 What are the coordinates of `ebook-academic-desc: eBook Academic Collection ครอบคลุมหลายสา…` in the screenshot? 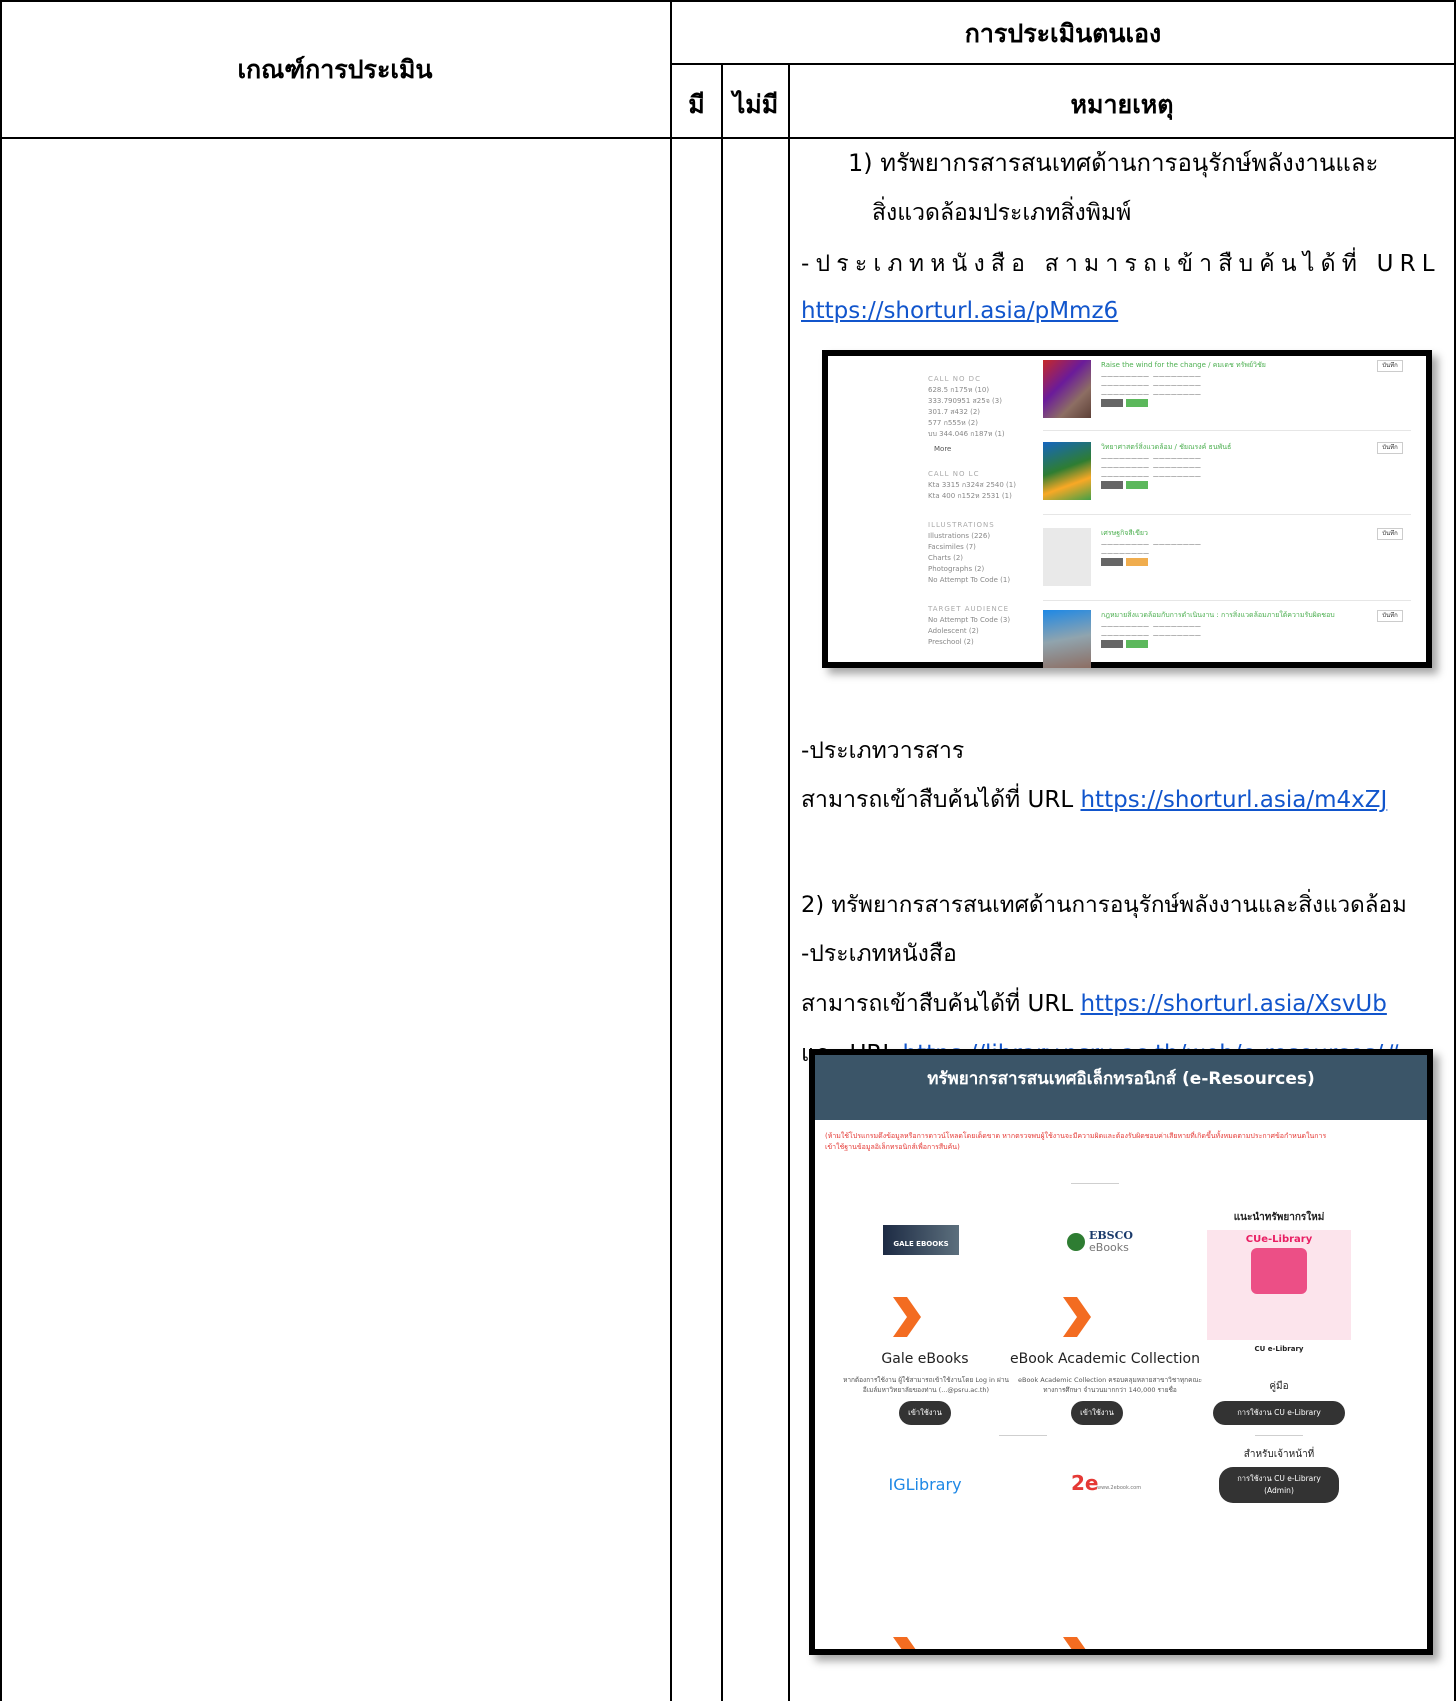 It's located at (1110, 1385).